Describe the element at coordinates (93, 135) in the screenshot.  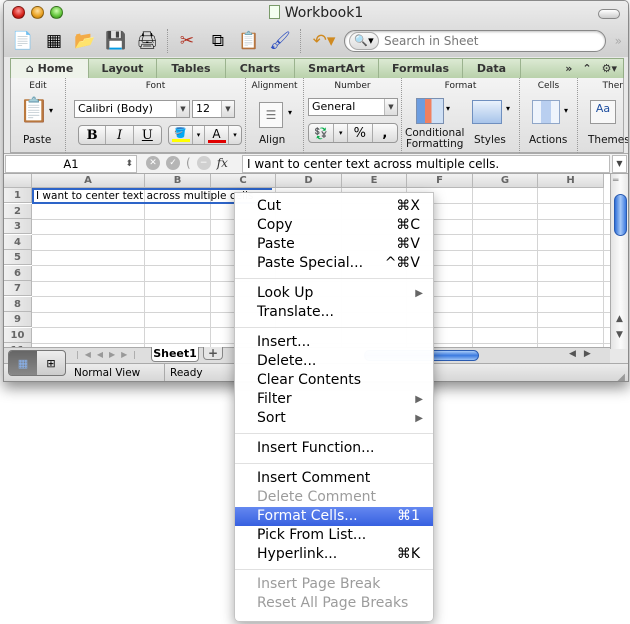
I see `bold-button: B` at that location.